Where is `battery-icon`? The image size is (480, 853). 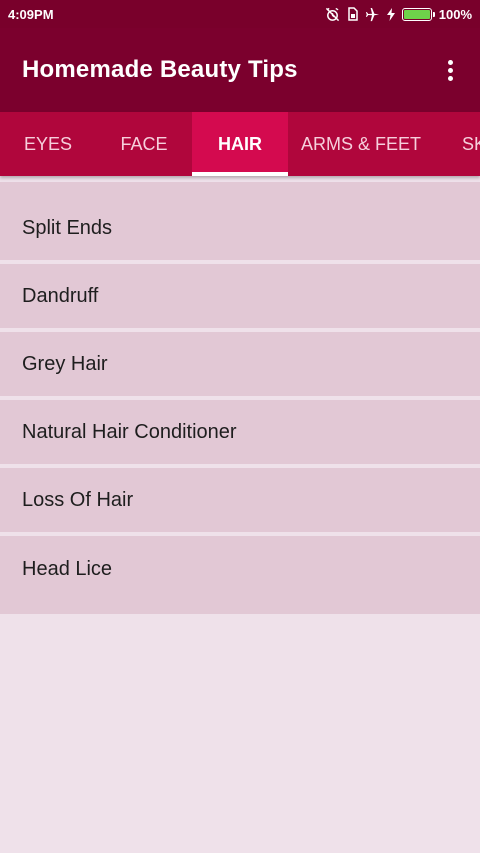 battery-icon is located at coordinates (418, 14).